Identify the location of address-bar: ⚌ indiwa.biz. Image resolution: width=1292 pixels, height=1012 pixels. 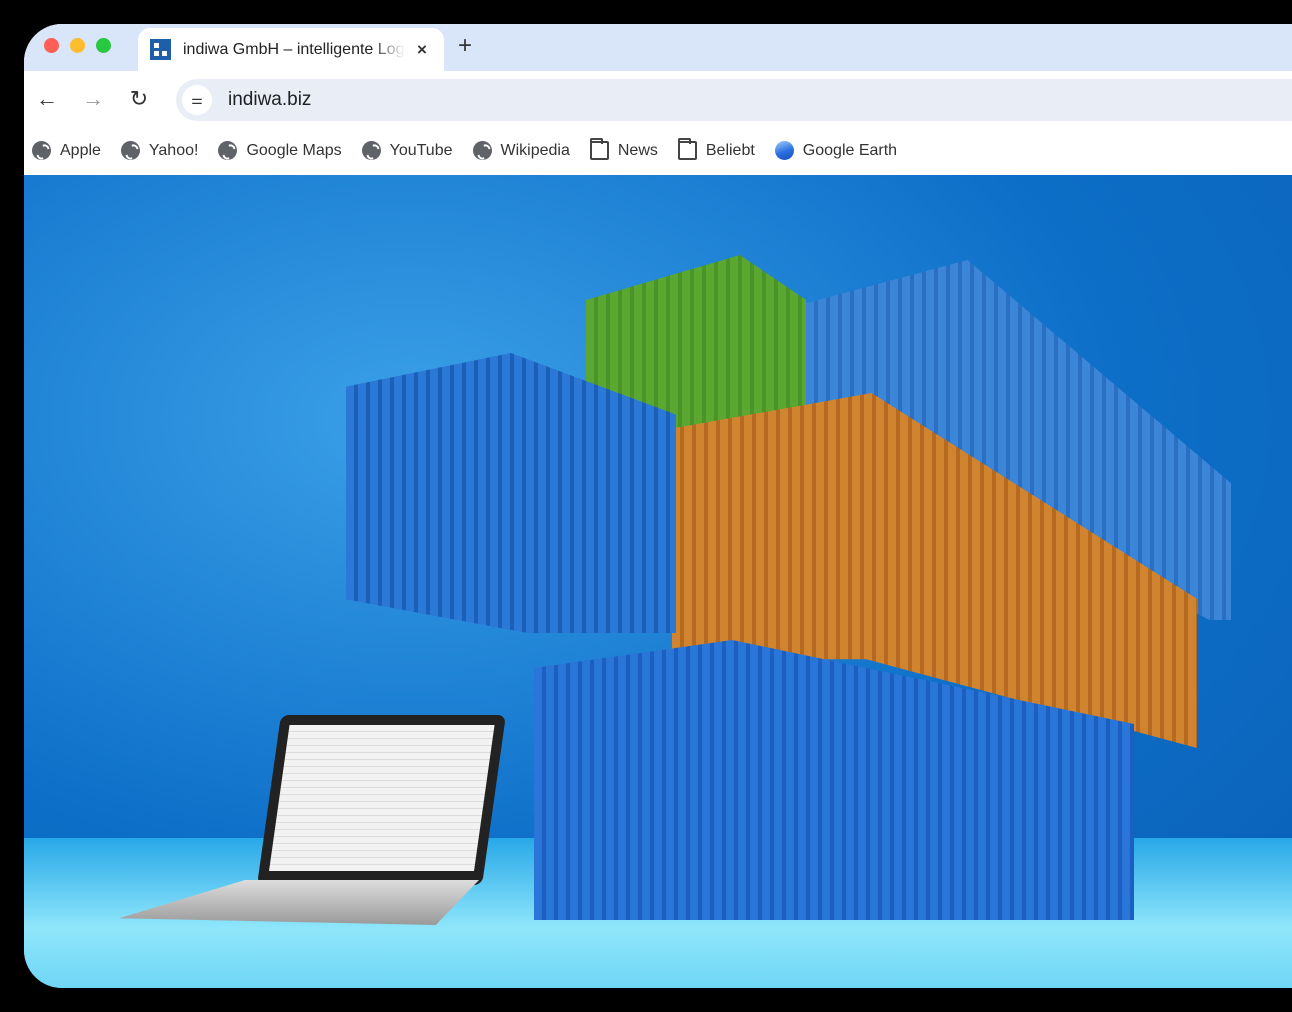
(734, 100).